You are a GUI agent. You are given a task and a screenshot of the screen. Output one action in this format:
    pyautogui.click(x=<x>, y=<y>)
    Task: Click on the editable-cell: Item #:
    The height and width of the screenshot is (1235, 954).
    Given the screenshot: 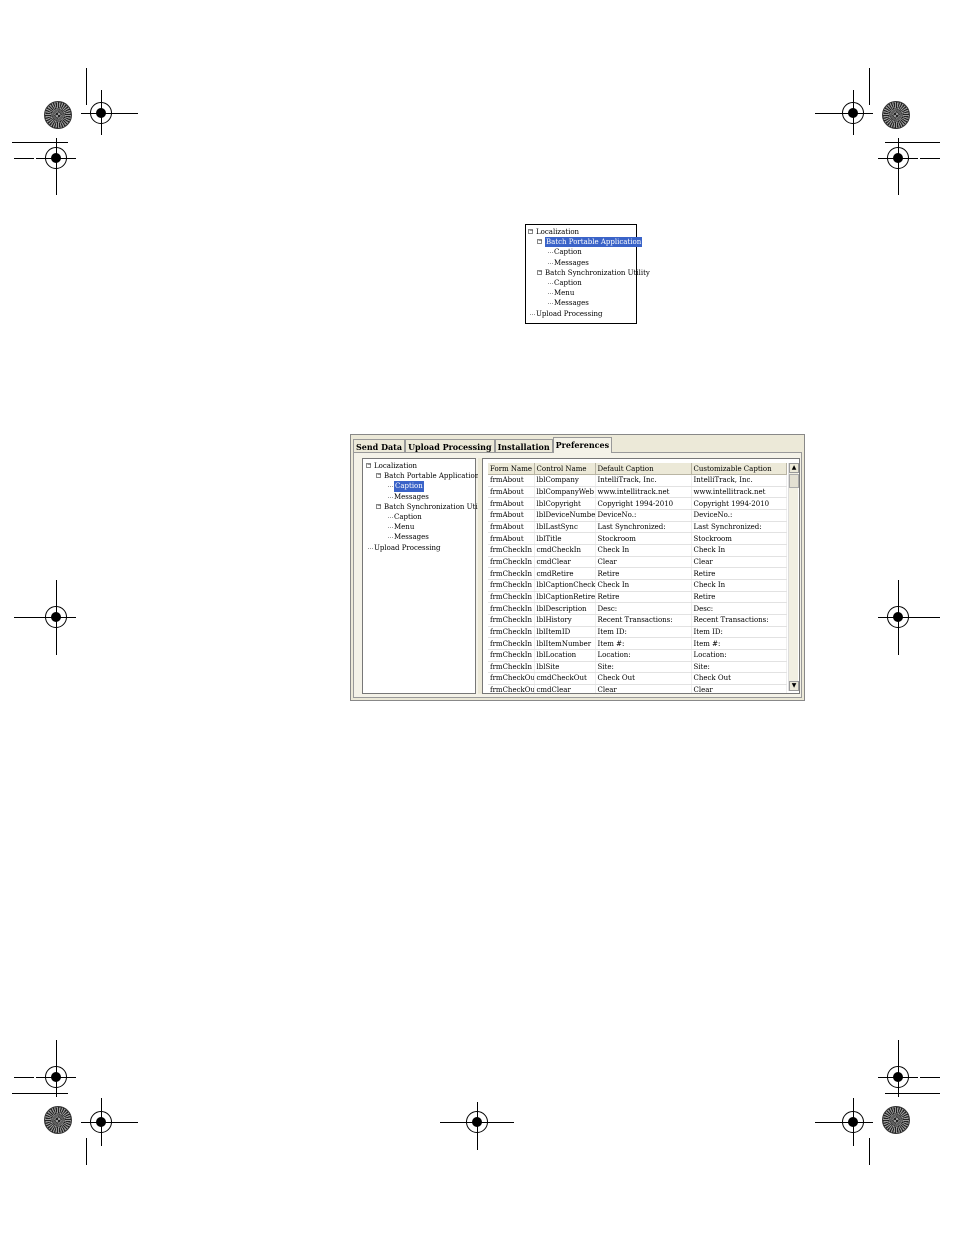 What is the action you would take?
    pyautogui.click(x=739, y=643)
    